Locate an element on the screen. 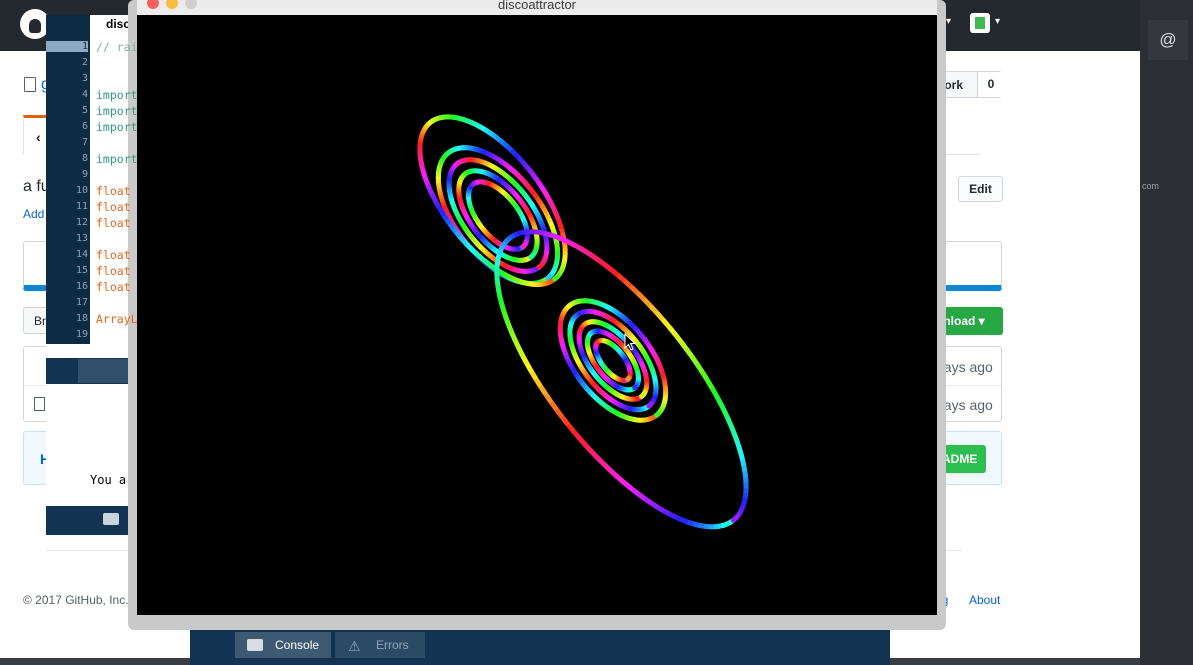 The width and height of the screenshot is (1193, 665). footer-copyright: © 2017 GitHub, Inc. is located at coordinates (76, 600).